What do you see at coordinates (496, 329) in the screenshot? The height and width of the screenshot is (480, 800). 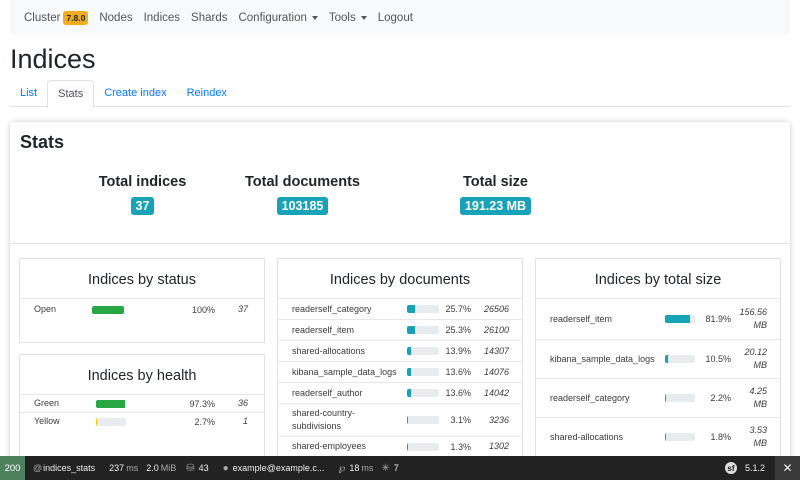 I see `row-value: 26100` at bounding box center [496, 329].